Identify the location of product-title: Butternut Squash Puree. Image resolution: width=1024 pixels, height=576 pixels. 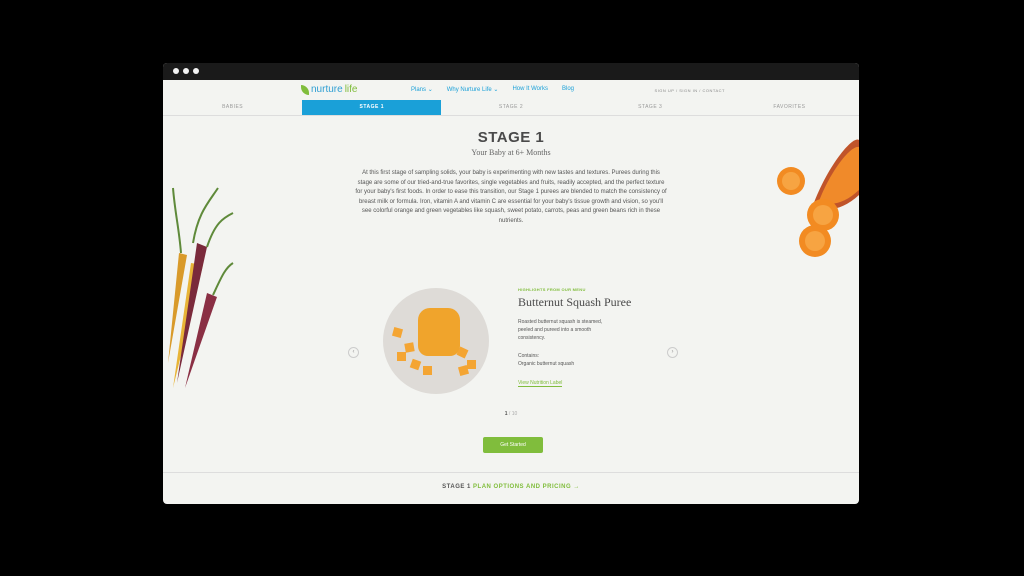
(575, 302).